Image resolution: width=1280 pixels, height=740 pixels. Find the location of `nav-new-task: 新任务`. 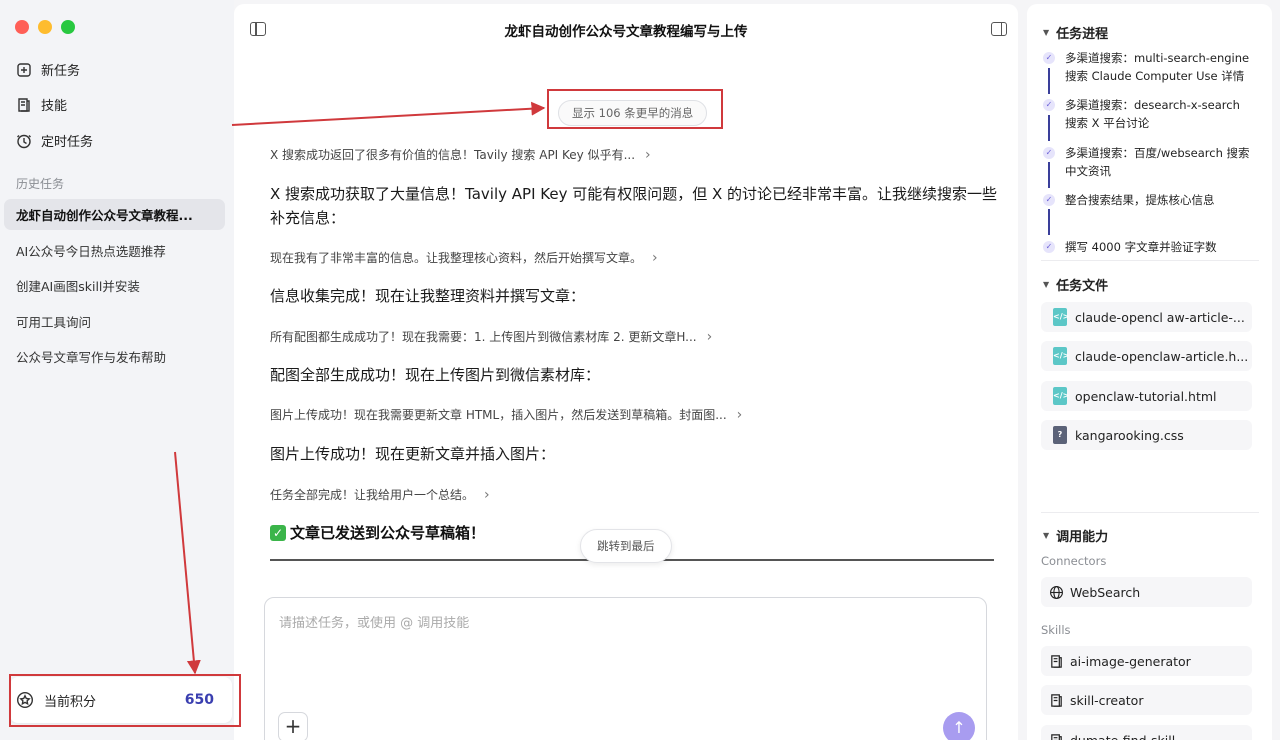

nav-new-task: 新任务 is located at coordinates (48, 69).